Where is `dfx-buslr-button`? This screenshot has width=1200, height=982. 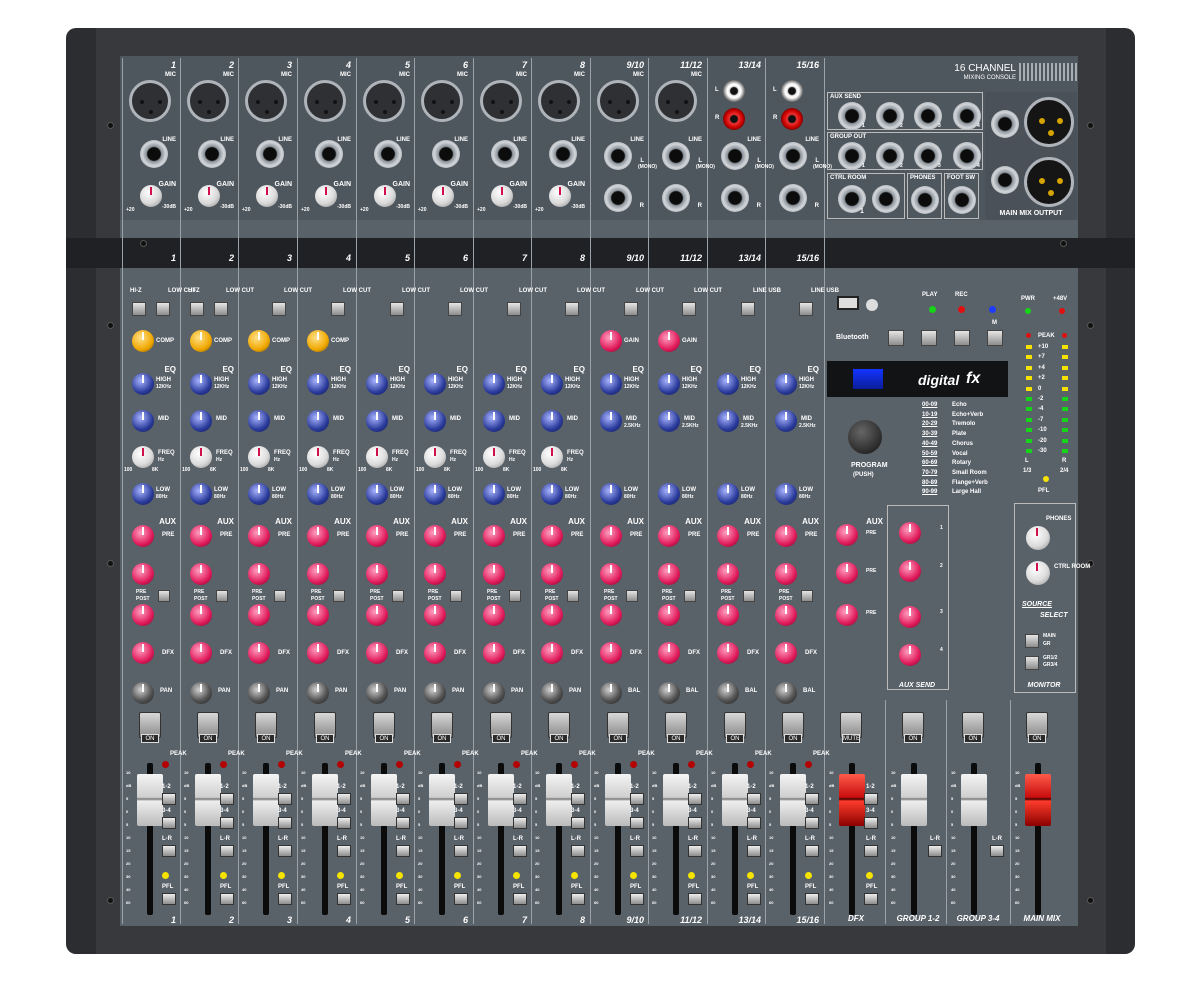 dfx-buslr-button is located at coordinates (871, 851).